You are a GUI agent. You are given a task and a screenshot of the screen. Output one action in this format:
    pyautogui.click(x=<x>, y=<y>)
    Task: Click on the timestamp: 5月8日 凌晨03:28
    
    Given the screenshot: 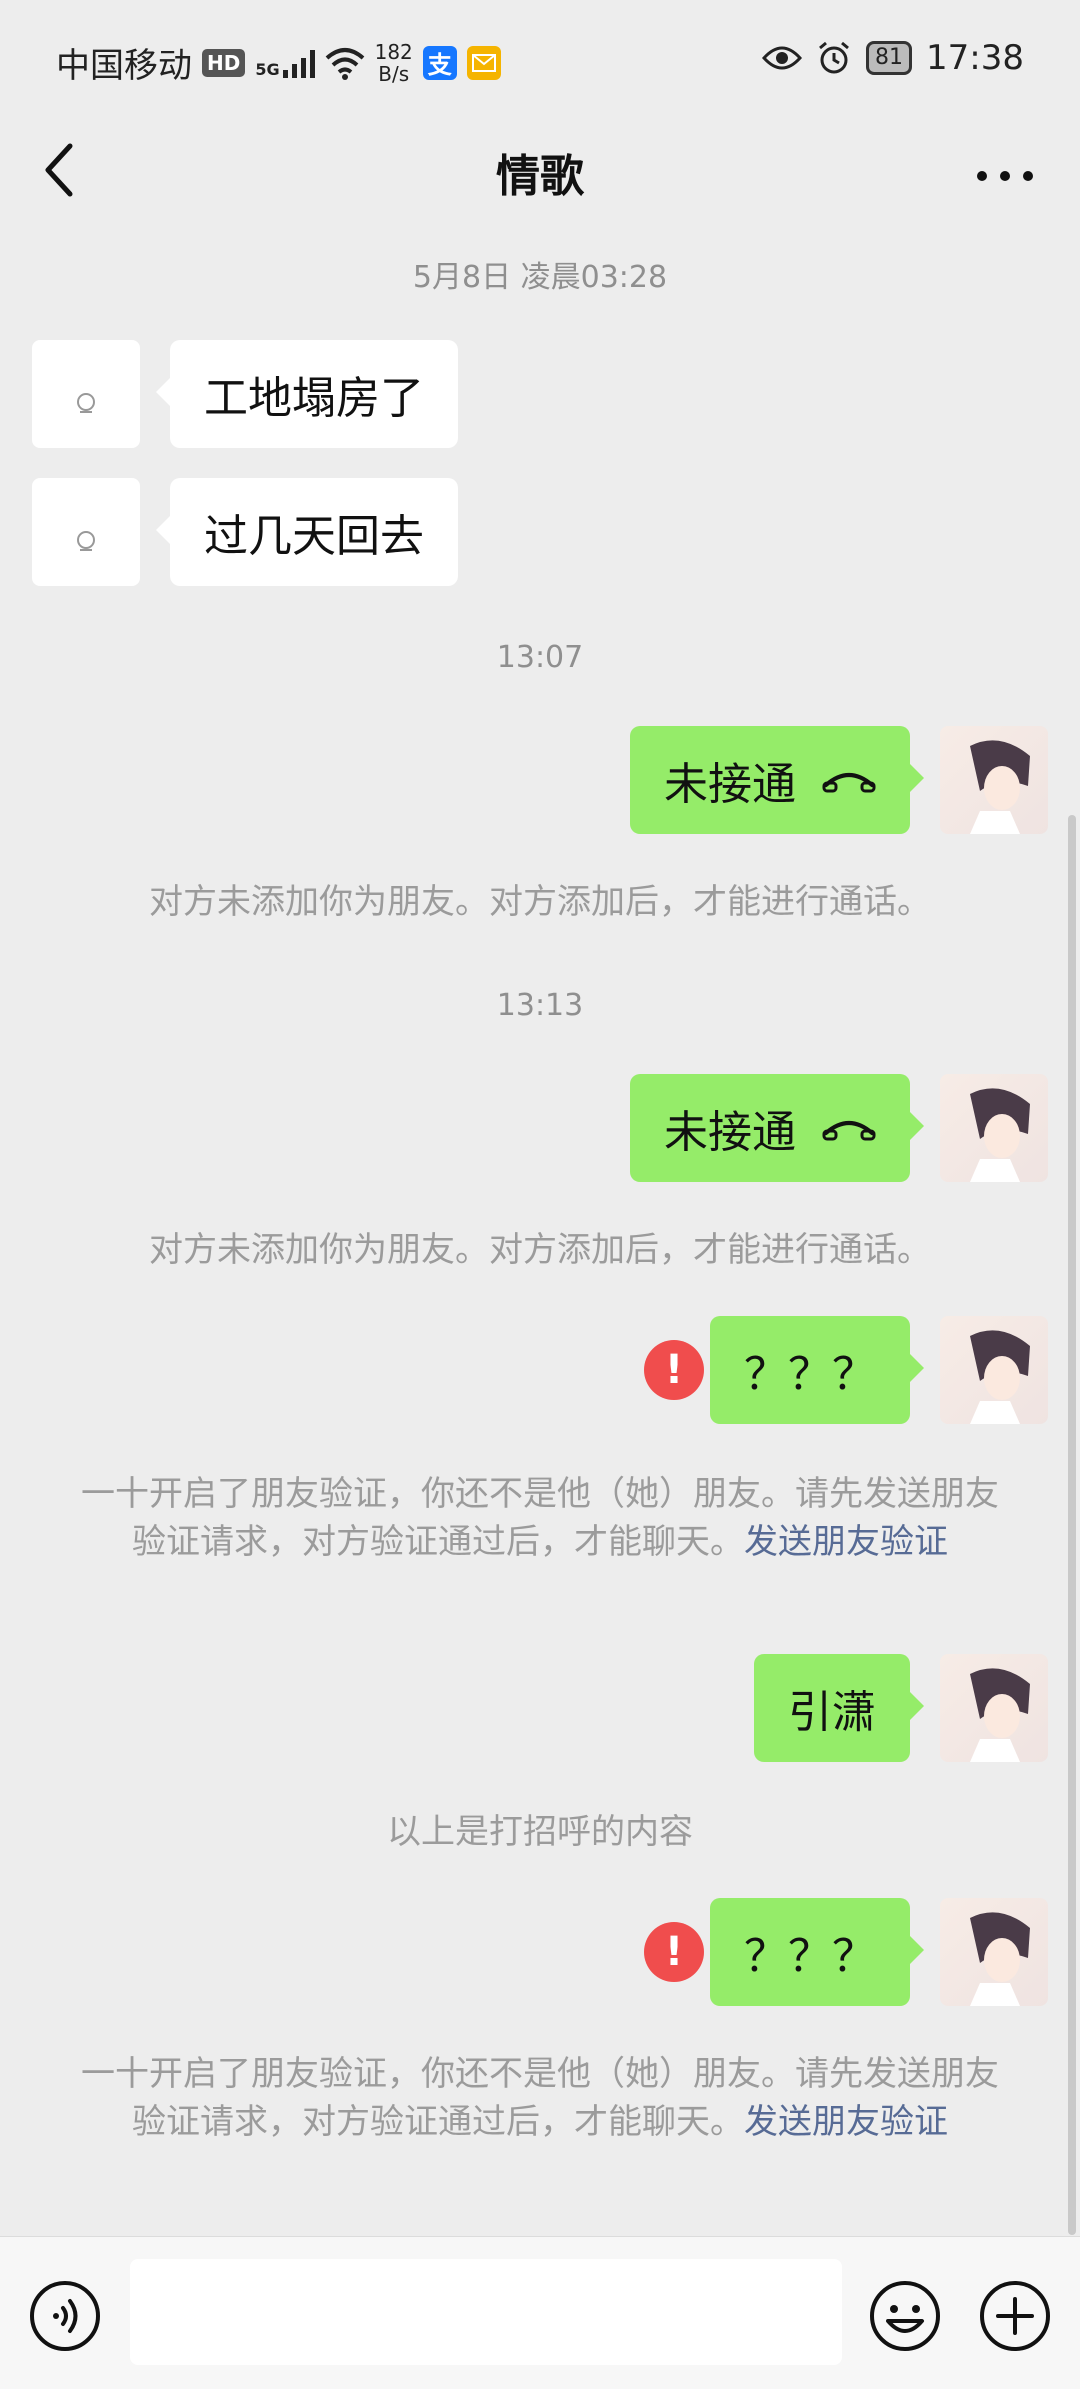 What is the action you would take?
    pyautogui.click(x=540, y=277)
    